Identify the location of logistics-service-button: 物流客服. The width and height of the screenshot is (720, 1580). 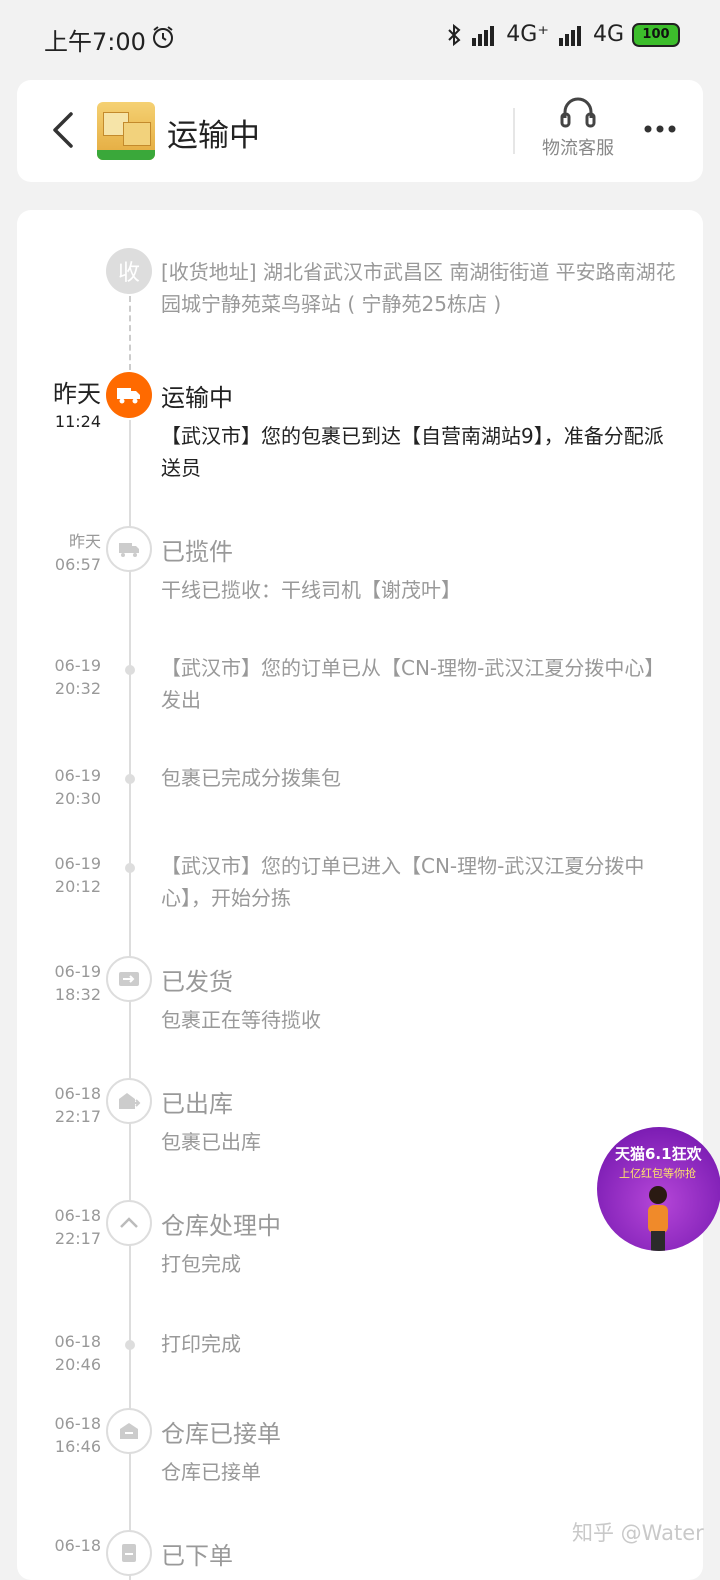
(578, 128).